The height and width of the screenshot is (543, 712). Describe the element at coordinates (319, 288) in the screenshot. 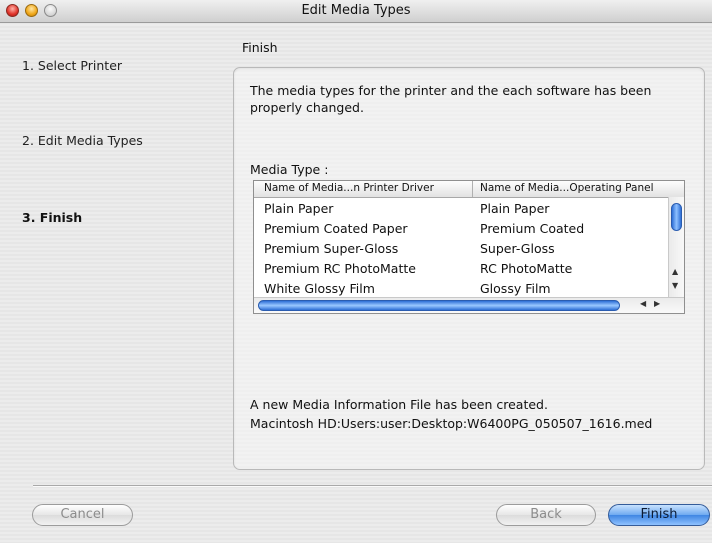

I see `driver-media-name: White Glossy Film` at that location.